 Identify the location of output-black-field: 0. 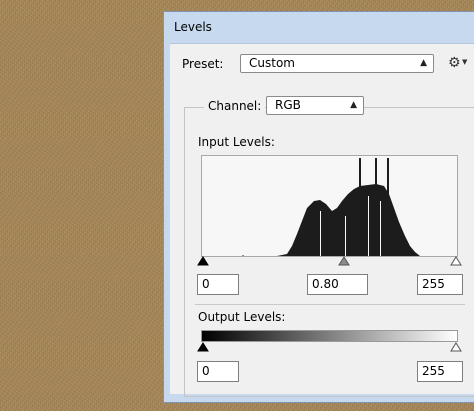
(218, 371).